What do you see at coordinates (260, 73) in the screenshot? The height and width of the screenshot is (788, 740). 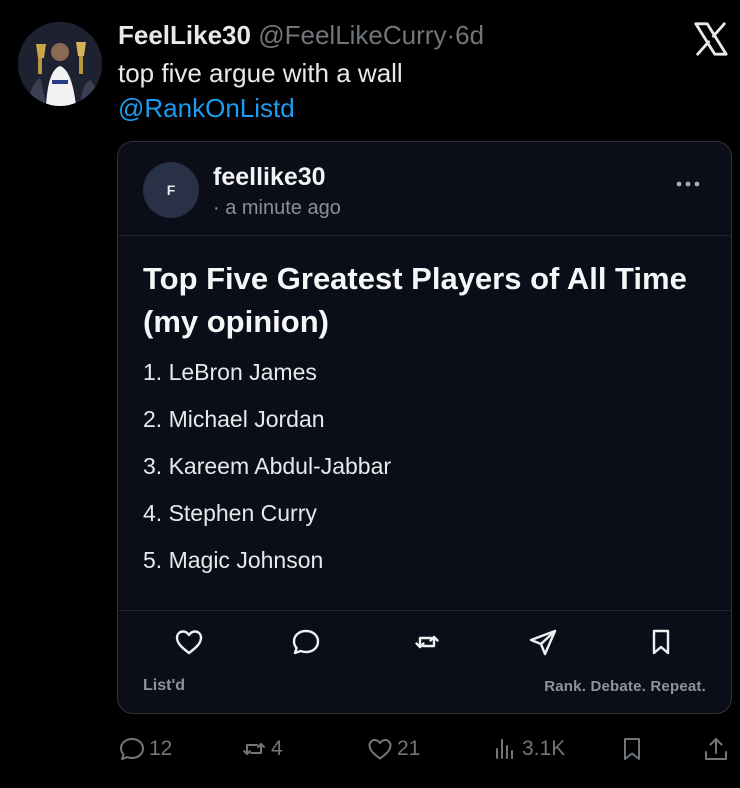 I see `tweet-text: top five argue with a wall` at bounding box center [260, 73].